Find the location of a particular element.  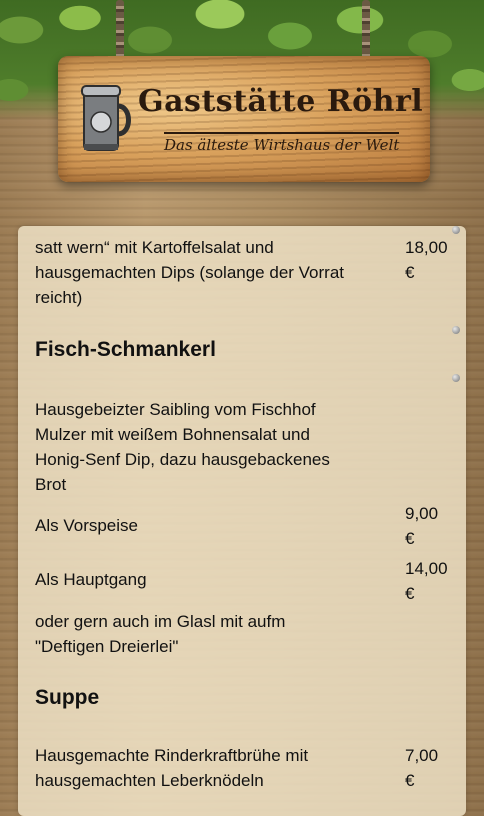

chain-left is located at coordinates (120, 31).